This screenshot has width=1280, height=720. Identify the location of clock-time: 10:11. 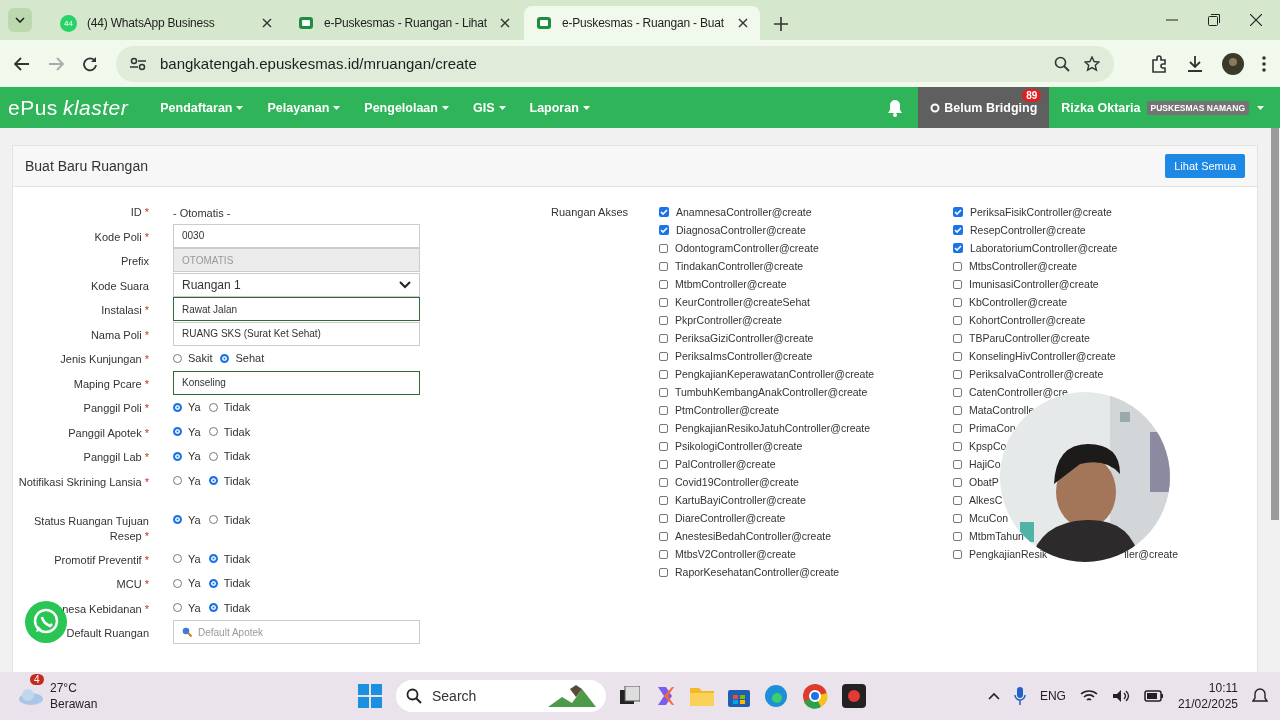
(1223, 688).